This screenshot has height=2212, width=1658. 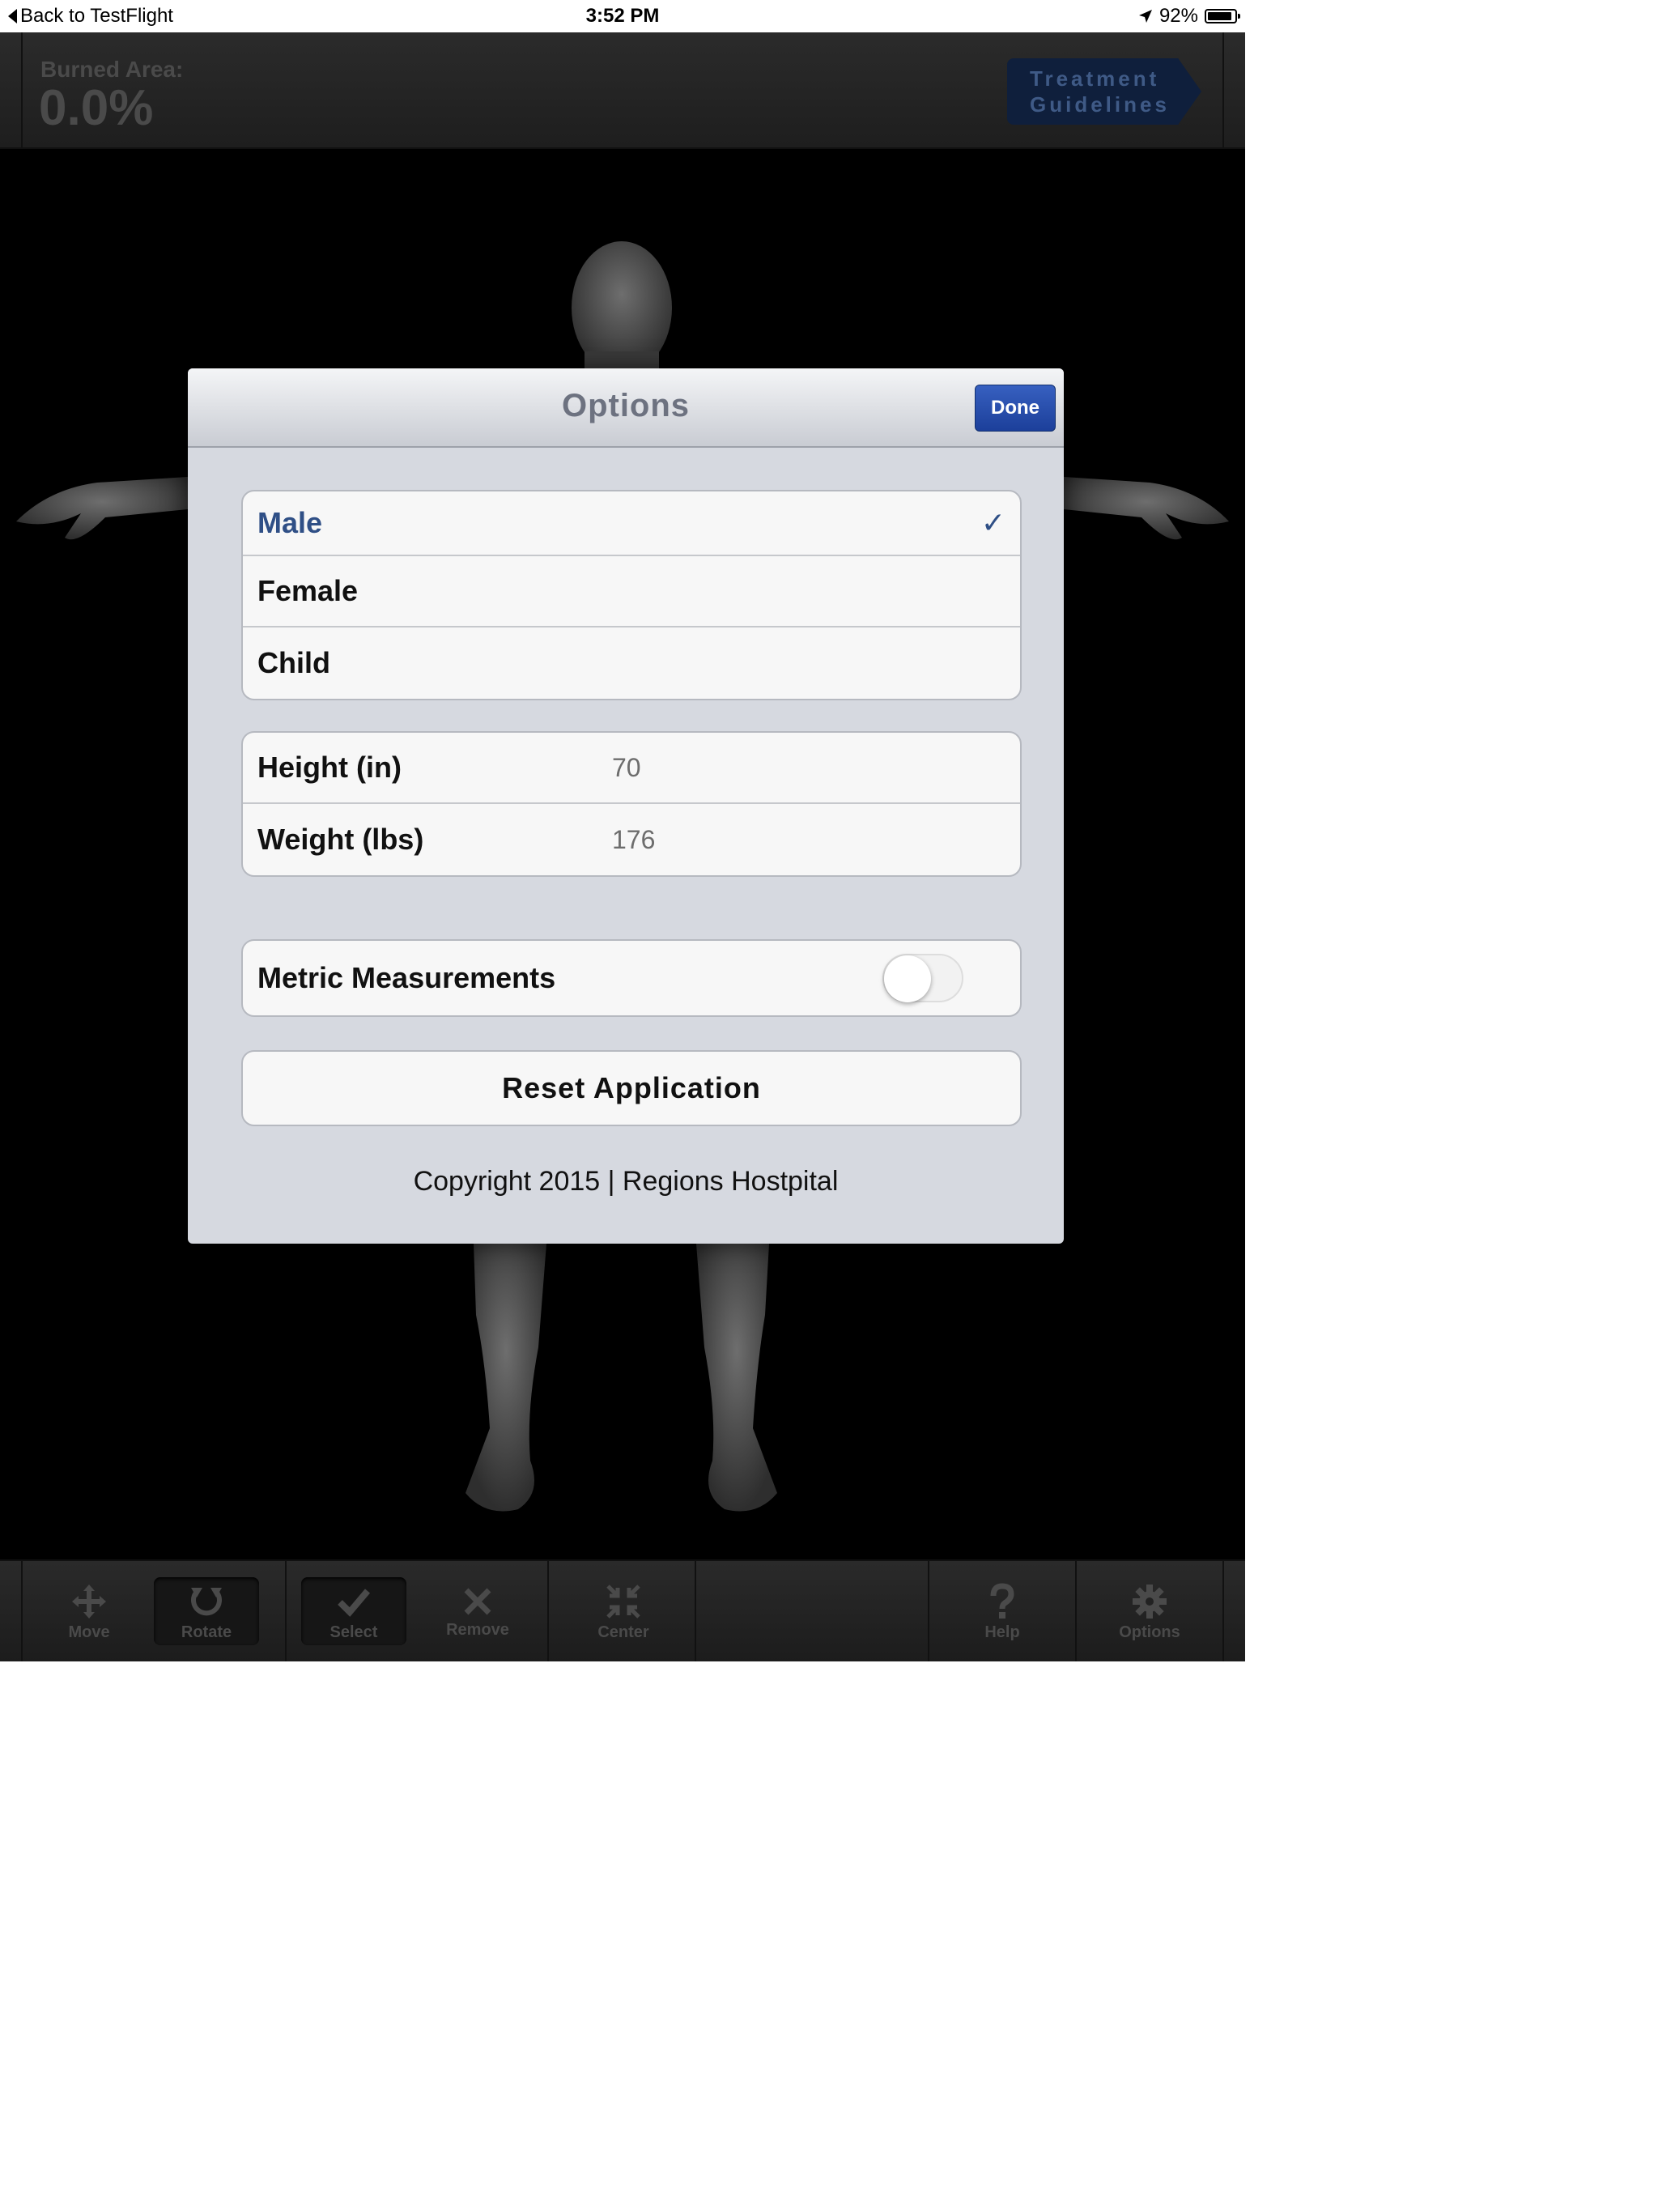 What do you see at coordinates (623, 1602) in the screenshot?
I see `center-compress-icon` at bounding box center [623, 1602].